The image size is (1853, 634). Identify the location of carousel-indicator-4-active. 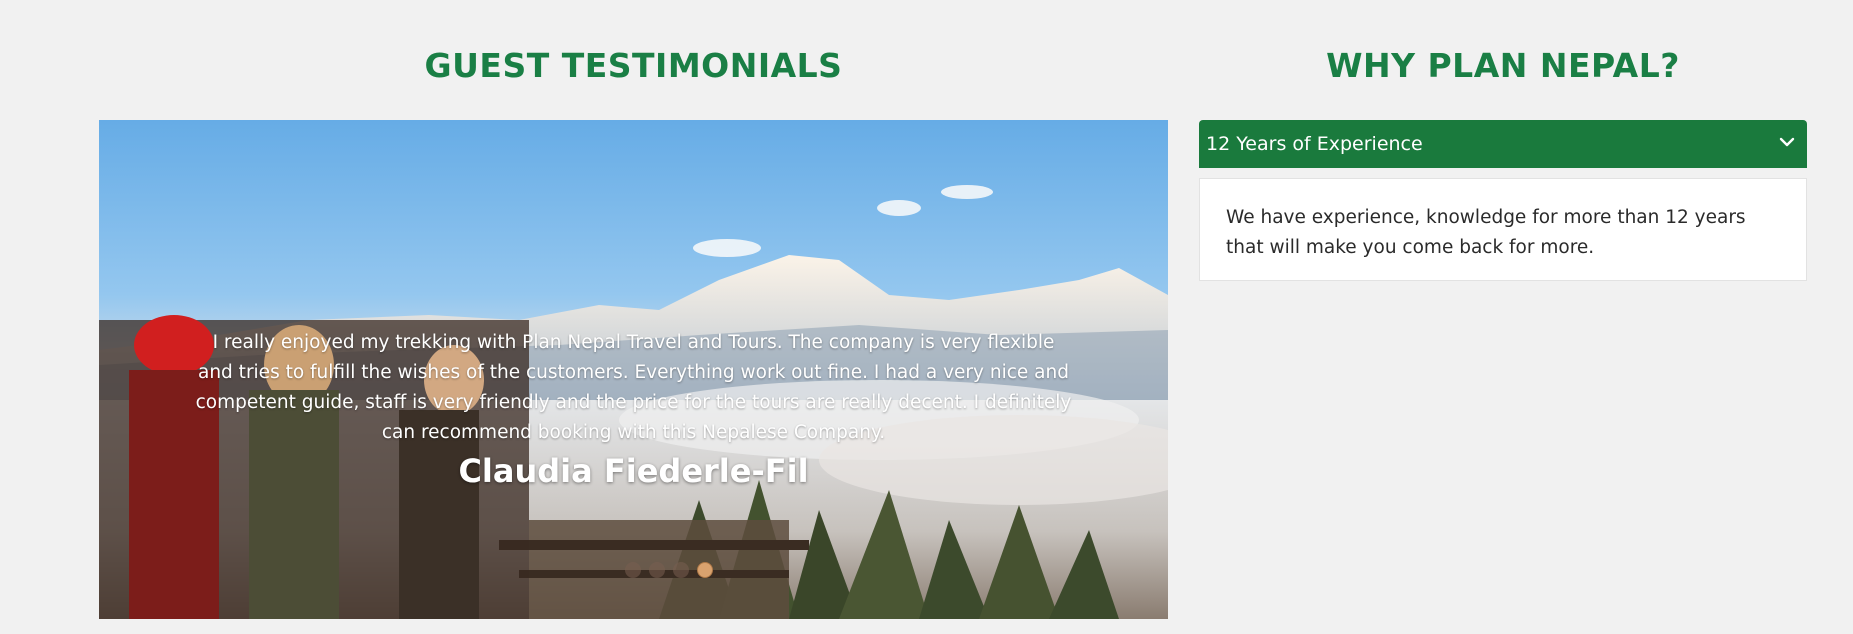
(704, 570).